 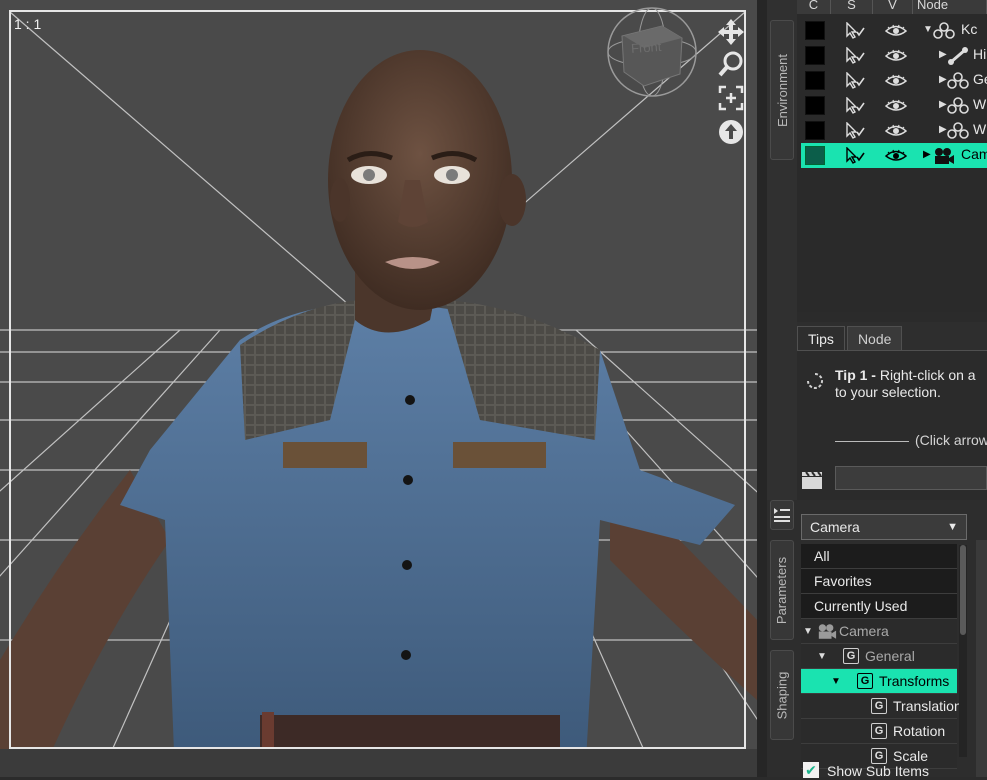 I want to click on tab-parameters-label: Parameters, so click(x=782, y=590).